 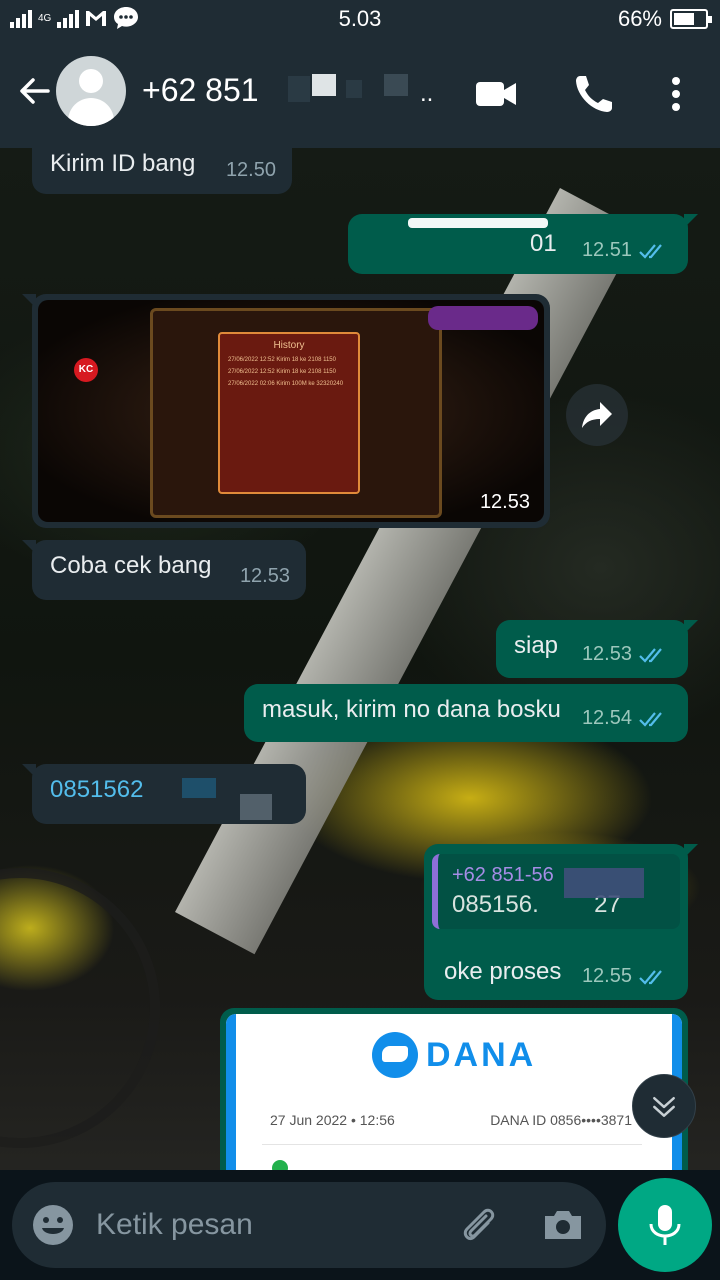 I want to click on battery-icon, so click(x=691, y=19).